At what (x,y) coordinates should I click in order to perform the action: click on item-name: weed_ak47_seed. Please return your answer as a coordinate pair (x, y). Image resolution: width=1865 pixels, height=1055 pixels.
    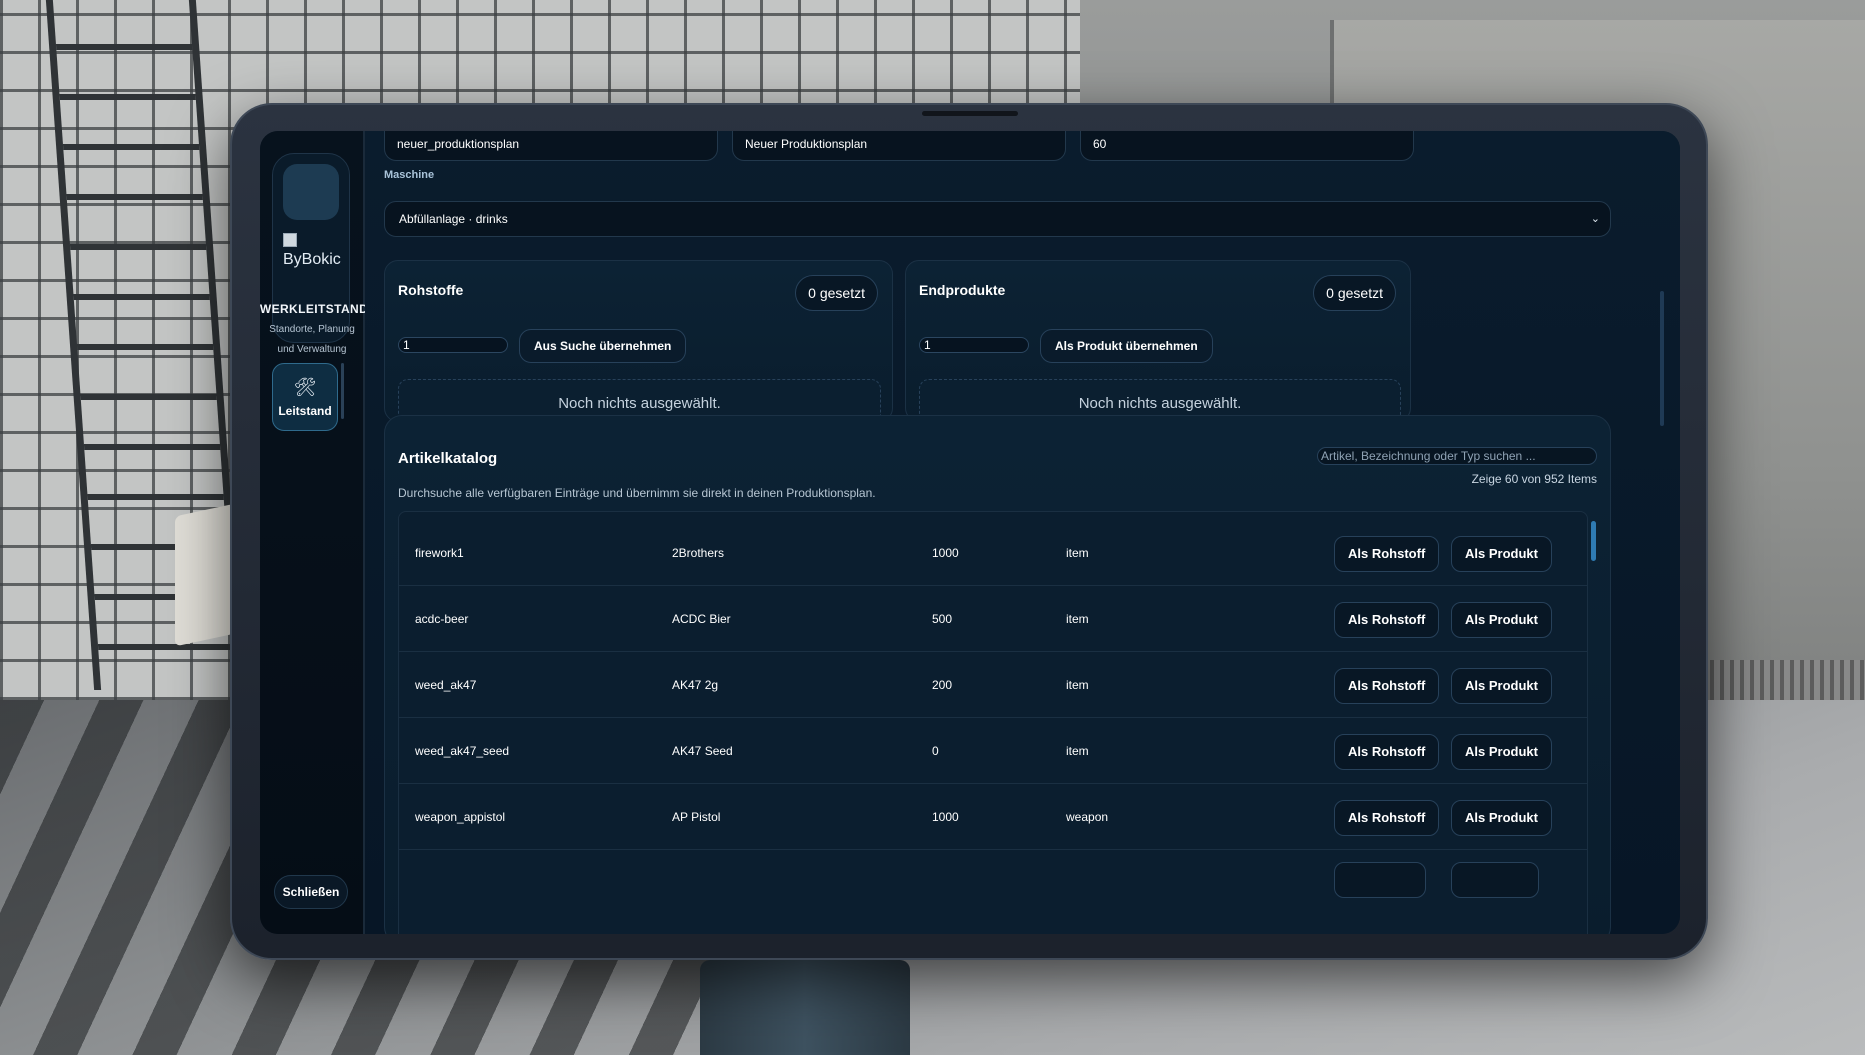
    Looking at the image, I should click on (462, 751).